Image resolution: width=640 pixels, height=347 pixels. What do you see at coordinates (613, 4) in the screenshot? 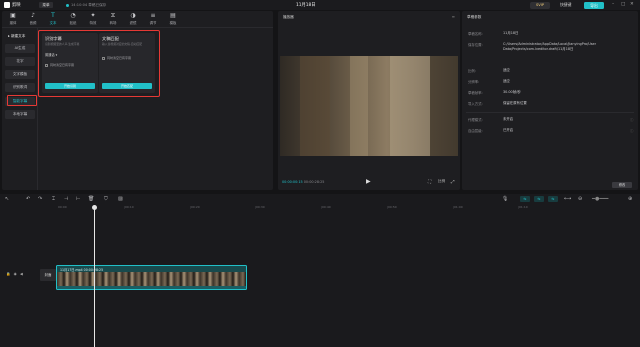
I see `minimize-icon: –` at bounding box center [613, 4].